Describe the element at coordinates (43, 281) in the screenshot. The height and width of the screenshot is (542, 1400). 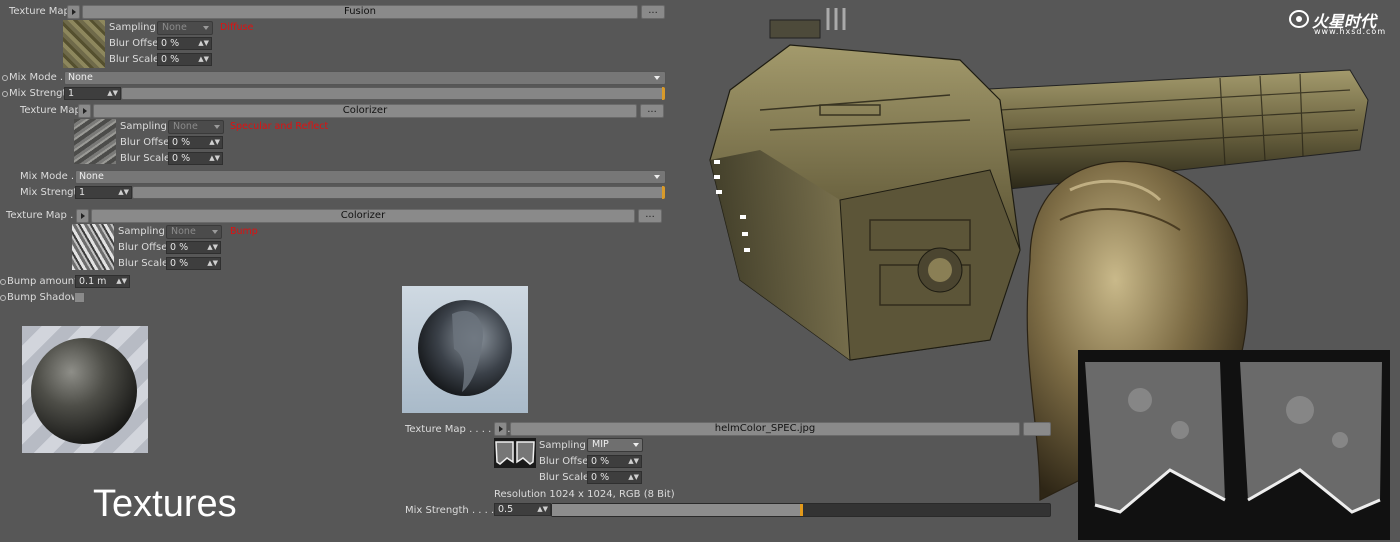
I see `bump-amount-label: Bump amount` at that location.